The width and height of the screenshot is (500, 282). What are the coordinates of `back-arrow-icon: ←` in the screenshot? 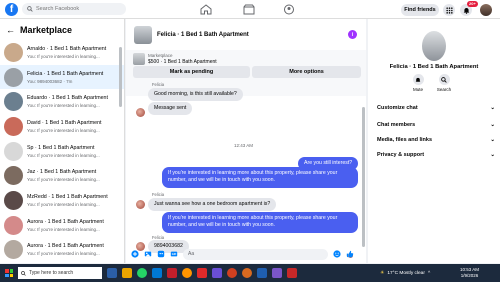 It's located at (10, 30).